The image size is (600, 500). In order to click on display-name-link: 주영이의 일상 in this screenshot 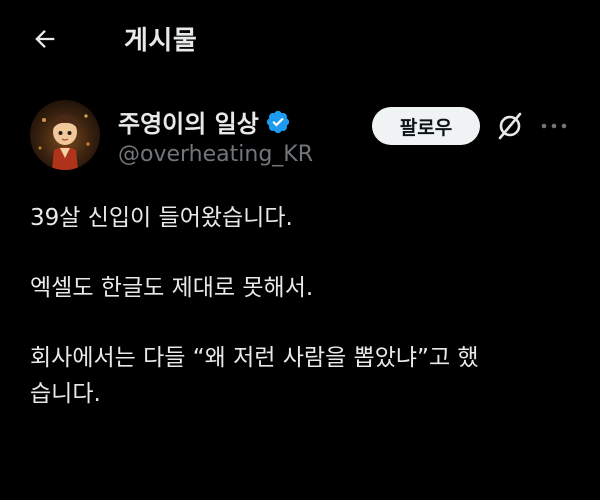, I will do `click(204, 121)`.